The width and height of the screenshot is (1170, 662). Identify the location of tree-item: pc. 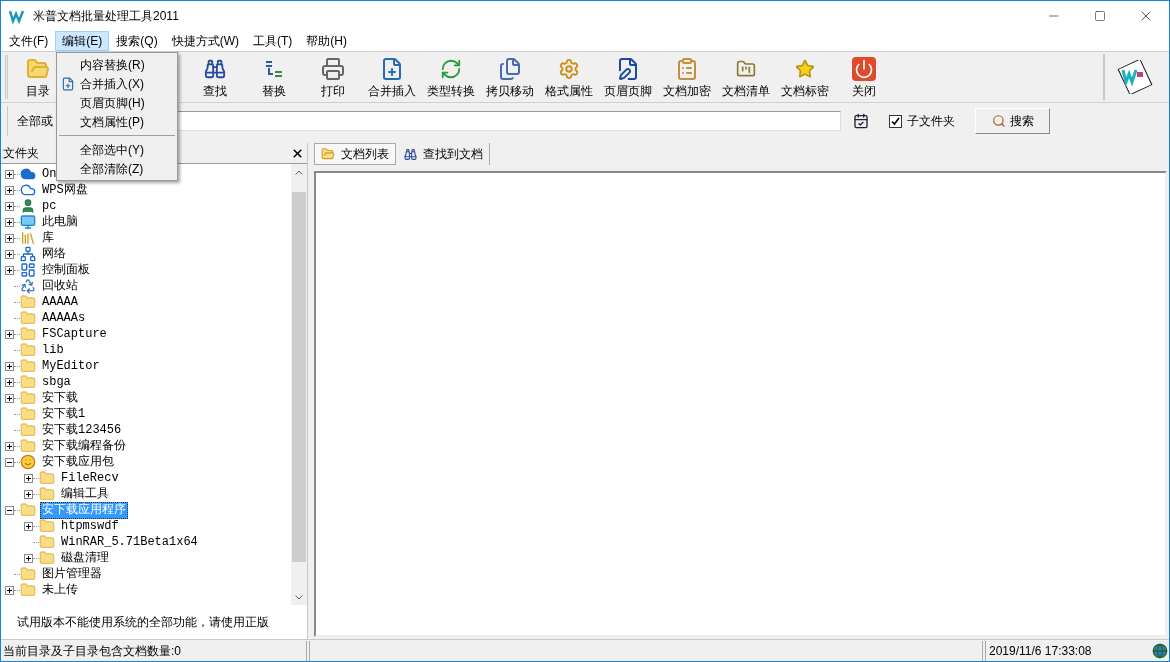
(49, 206).